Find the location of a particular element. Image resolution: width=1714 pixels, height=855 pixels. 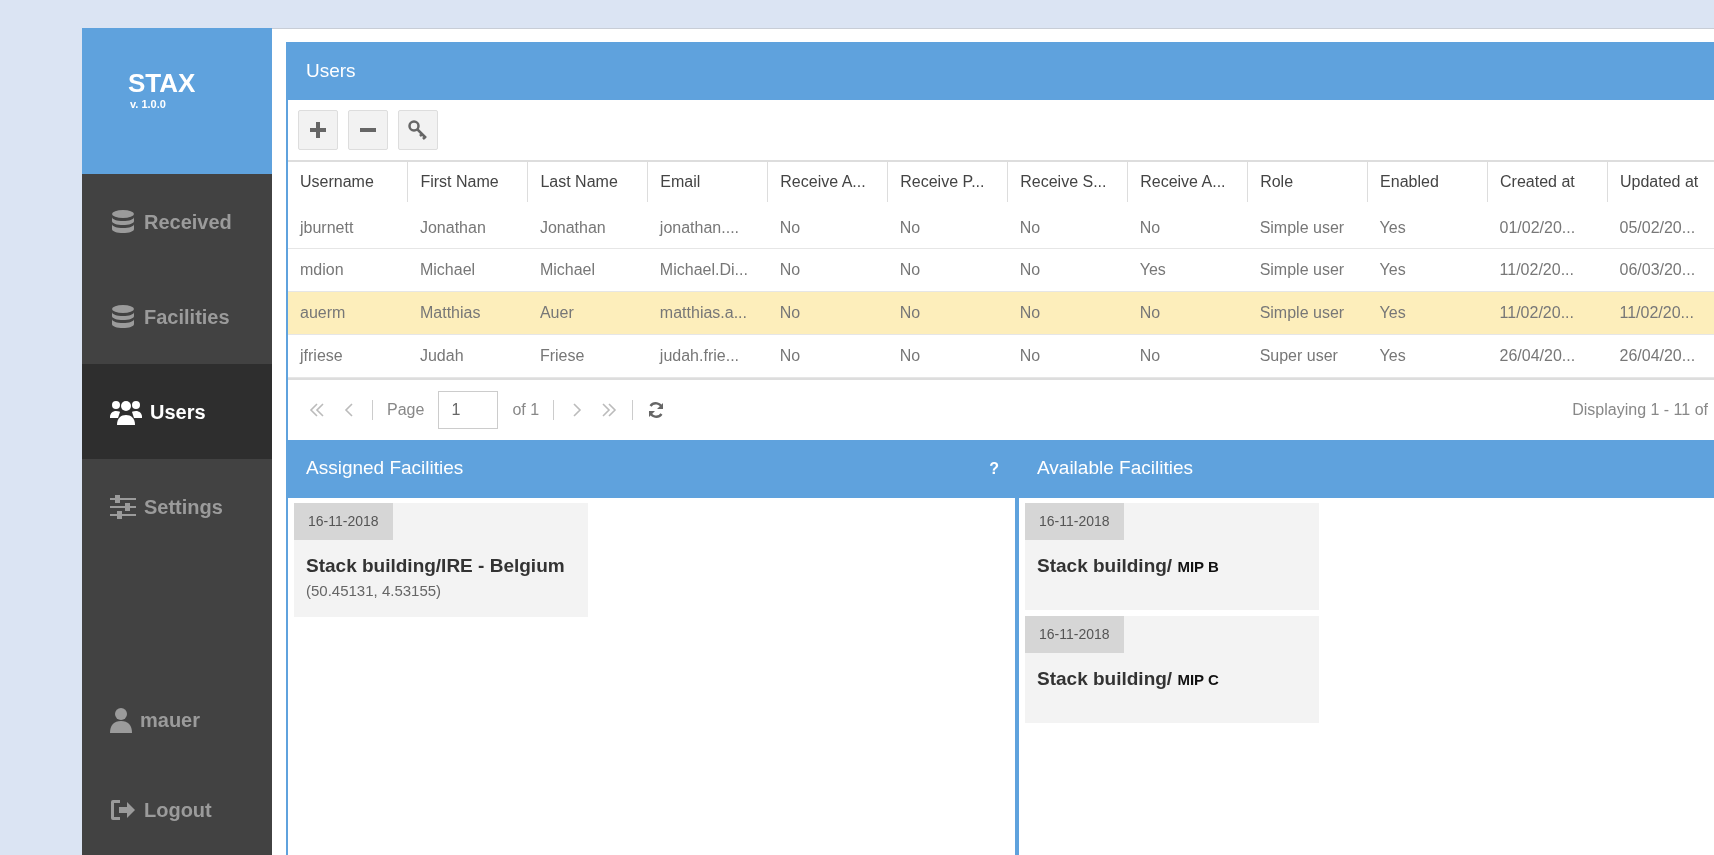

display-summary: Displaying 1 - 11 of is located at coordinates (1640, 409).